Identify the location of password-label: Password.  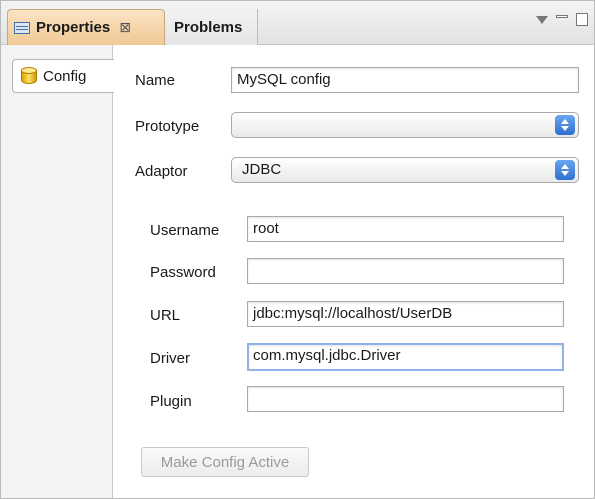
(183, 272).